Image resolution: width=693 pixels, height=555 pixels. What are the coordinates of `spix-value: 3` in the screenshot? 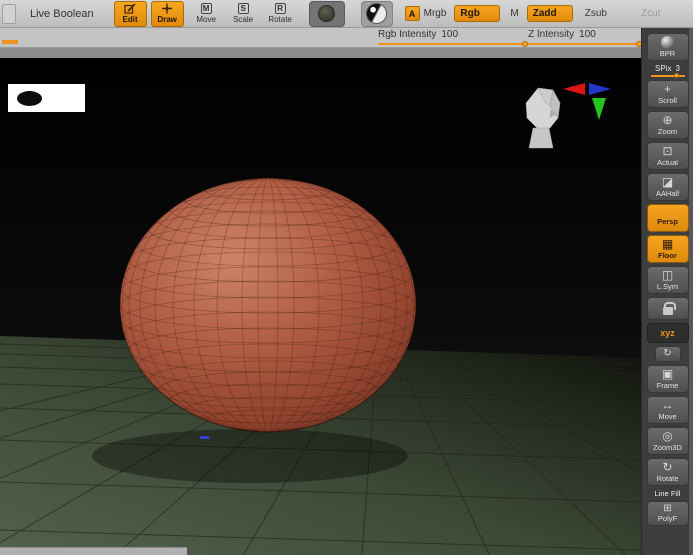 It's located at (677, 68).